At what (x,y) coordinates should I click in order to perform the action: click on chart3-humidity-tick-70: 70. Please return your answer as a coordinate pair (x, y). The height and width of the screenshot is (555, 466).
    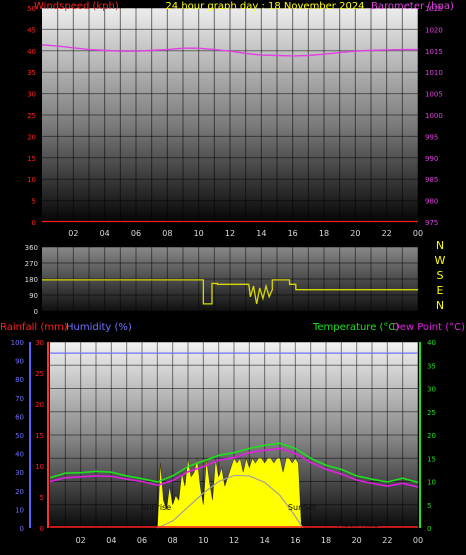
    Looking at the image, I should click on (19, 399).